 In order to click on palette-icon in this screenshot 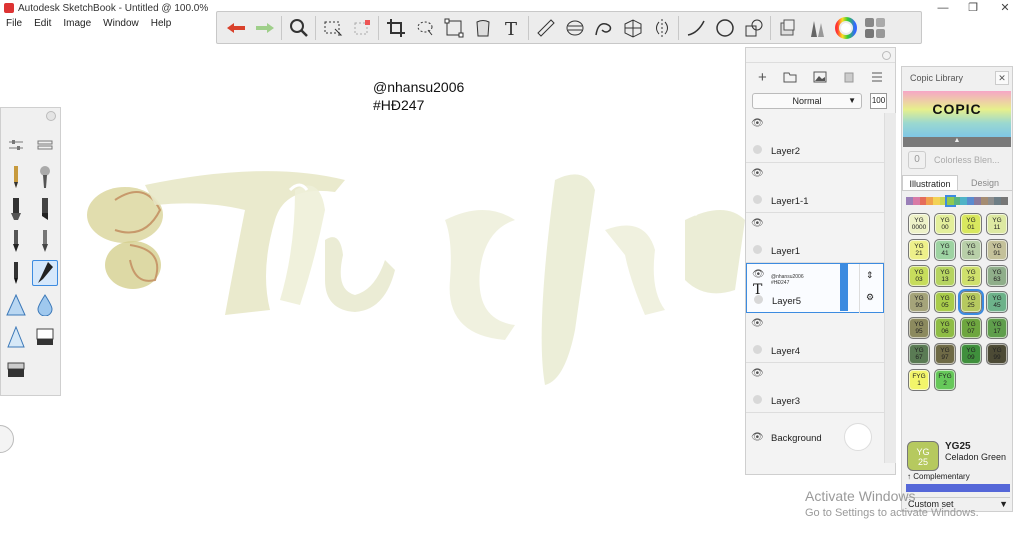, I will do `click(874, 27)`.